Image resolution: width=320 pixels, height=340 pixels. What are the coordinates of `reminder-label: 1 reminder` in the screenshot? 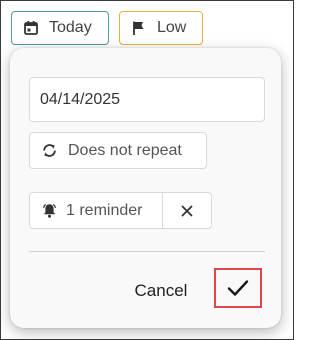 It's located at (104, 210).